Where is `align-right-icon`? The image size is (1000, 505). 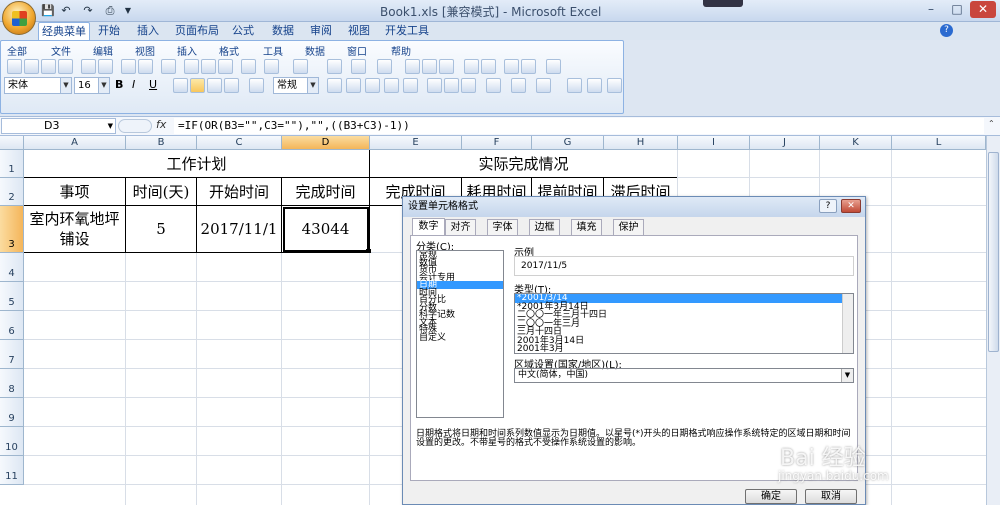 align-right-icon is located at coordinates (214, 85).